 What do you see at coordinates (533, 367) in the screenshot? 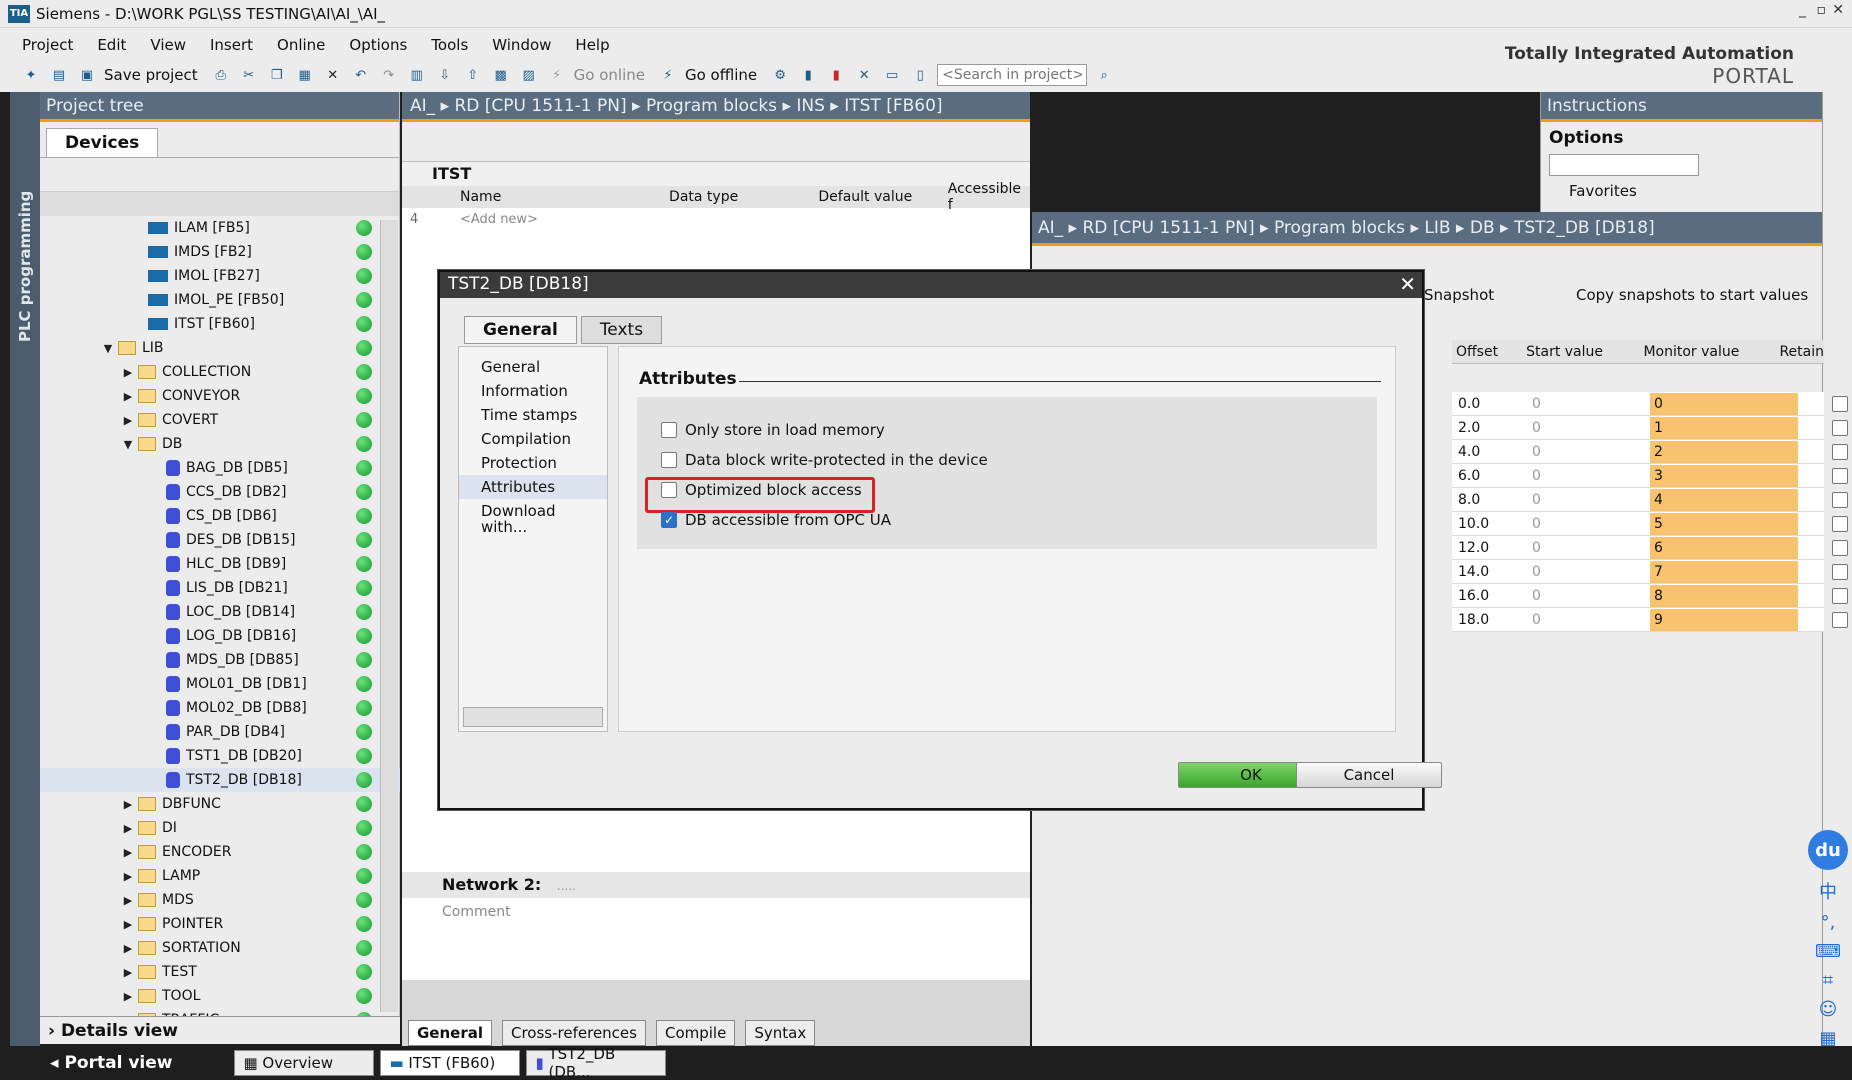
I see `nav-general: General` at bounding box center [533, 367].